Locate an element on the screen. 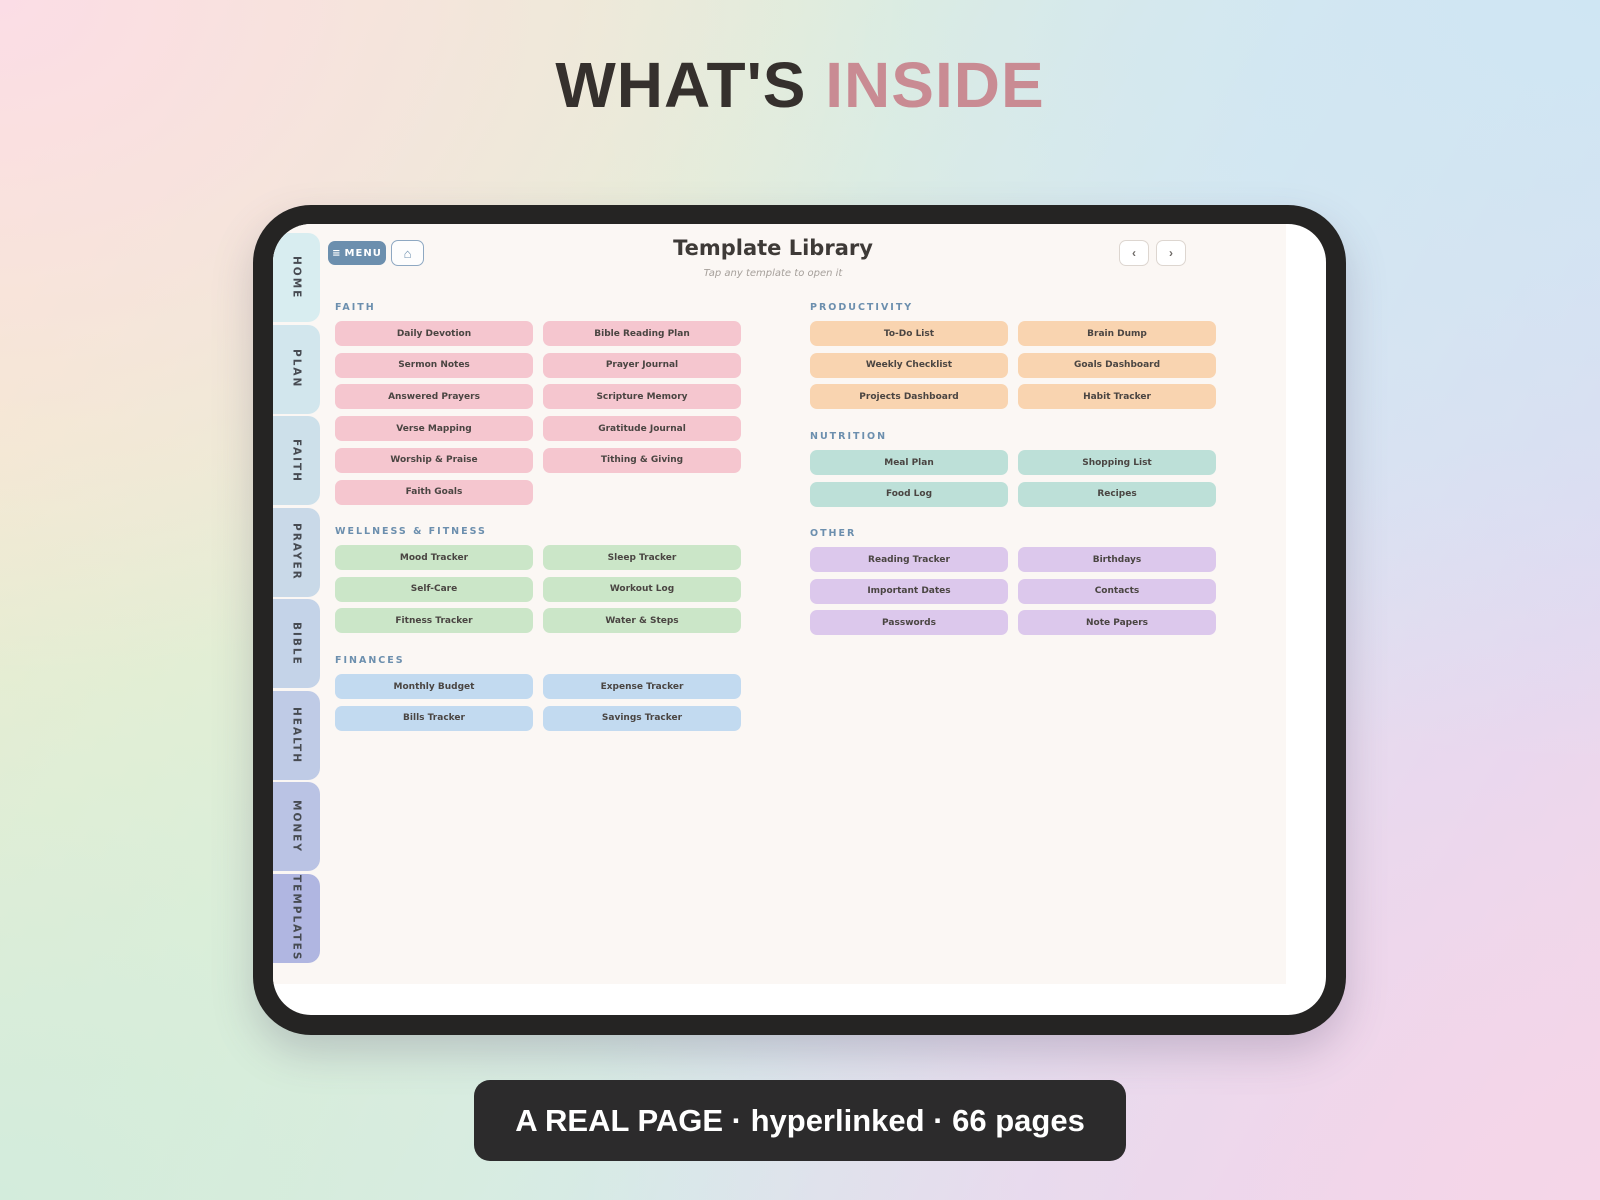 The image size is (1600, 1200). side-tab-money: MONEY is located at coordinates (296, 826).